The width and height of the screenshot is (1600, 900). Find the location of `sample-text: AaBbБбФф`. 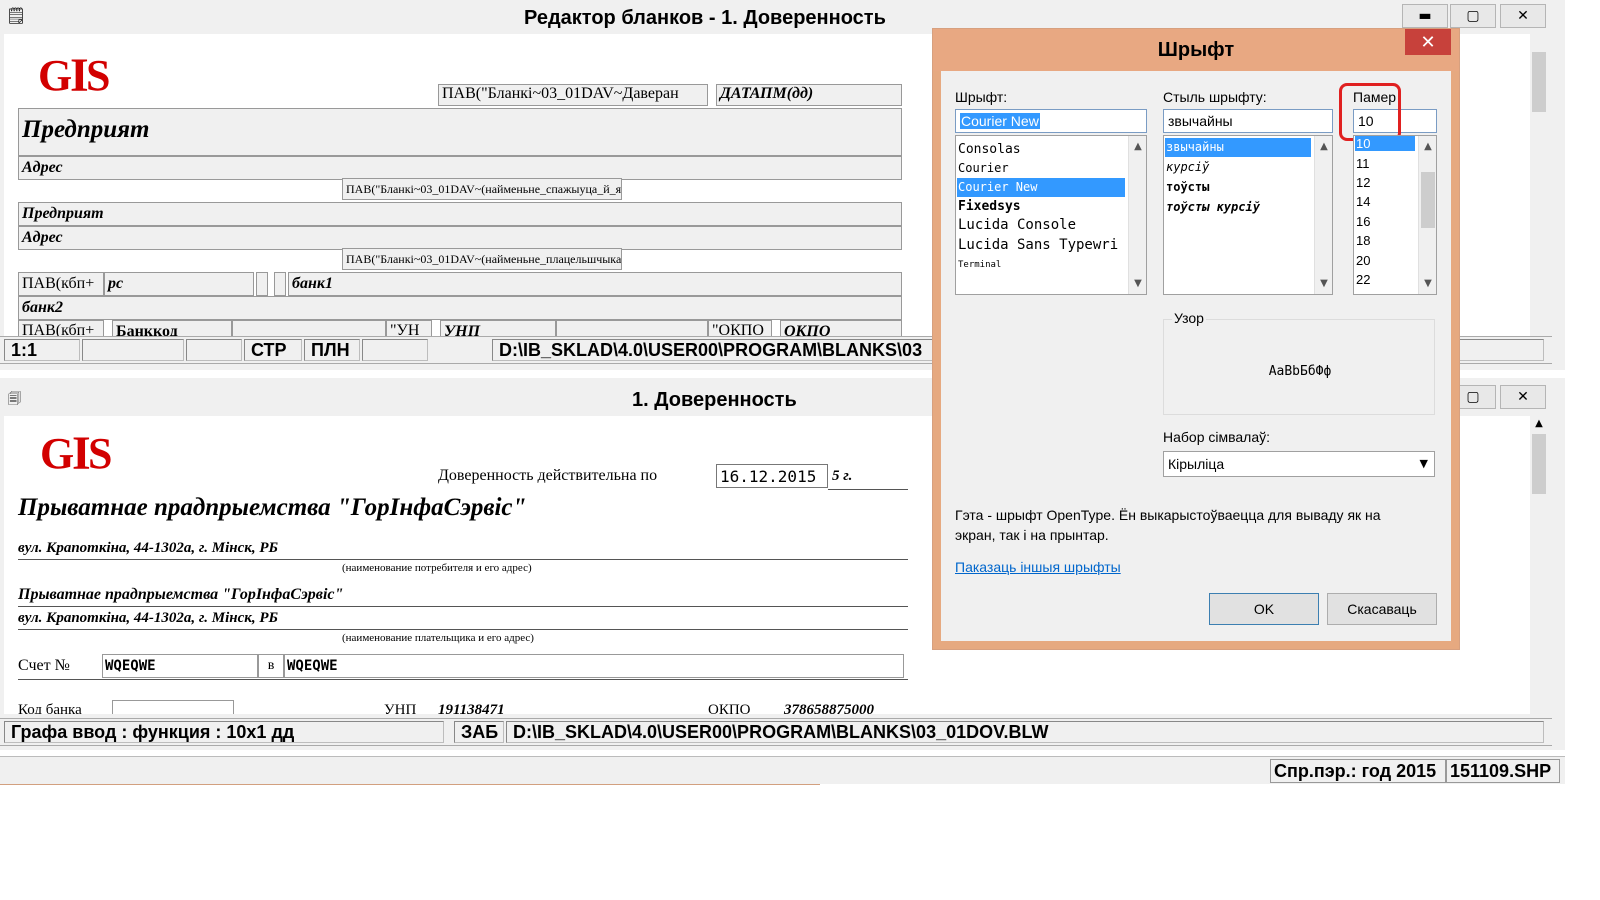

sample-text: AaBbБбФф is located at coordinates (1300, 371).